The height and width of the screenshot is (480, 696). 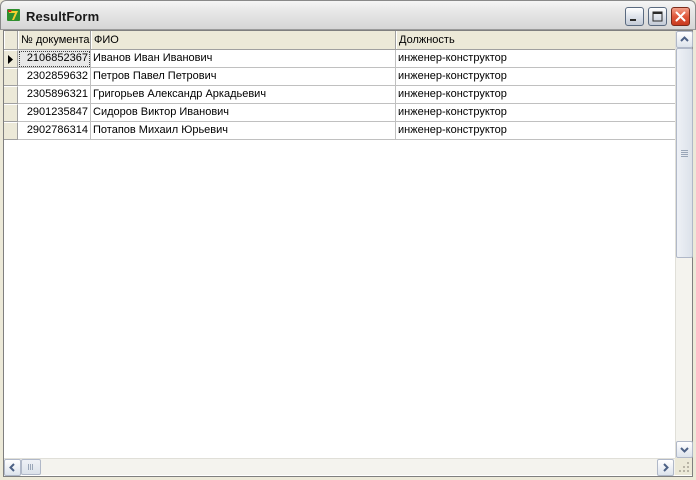 I want to click on chevron-left-icon, so click(x=12, y=467).